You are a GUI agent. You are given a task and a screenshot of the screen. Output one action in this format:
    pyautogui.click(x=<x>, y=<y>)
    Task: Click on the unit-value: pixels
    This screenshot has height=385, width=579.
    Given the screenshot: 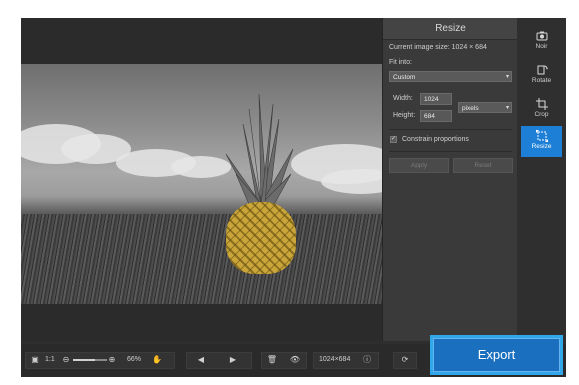 What is the action you would take?
    pyautogui.click(x=470, y=108)
    